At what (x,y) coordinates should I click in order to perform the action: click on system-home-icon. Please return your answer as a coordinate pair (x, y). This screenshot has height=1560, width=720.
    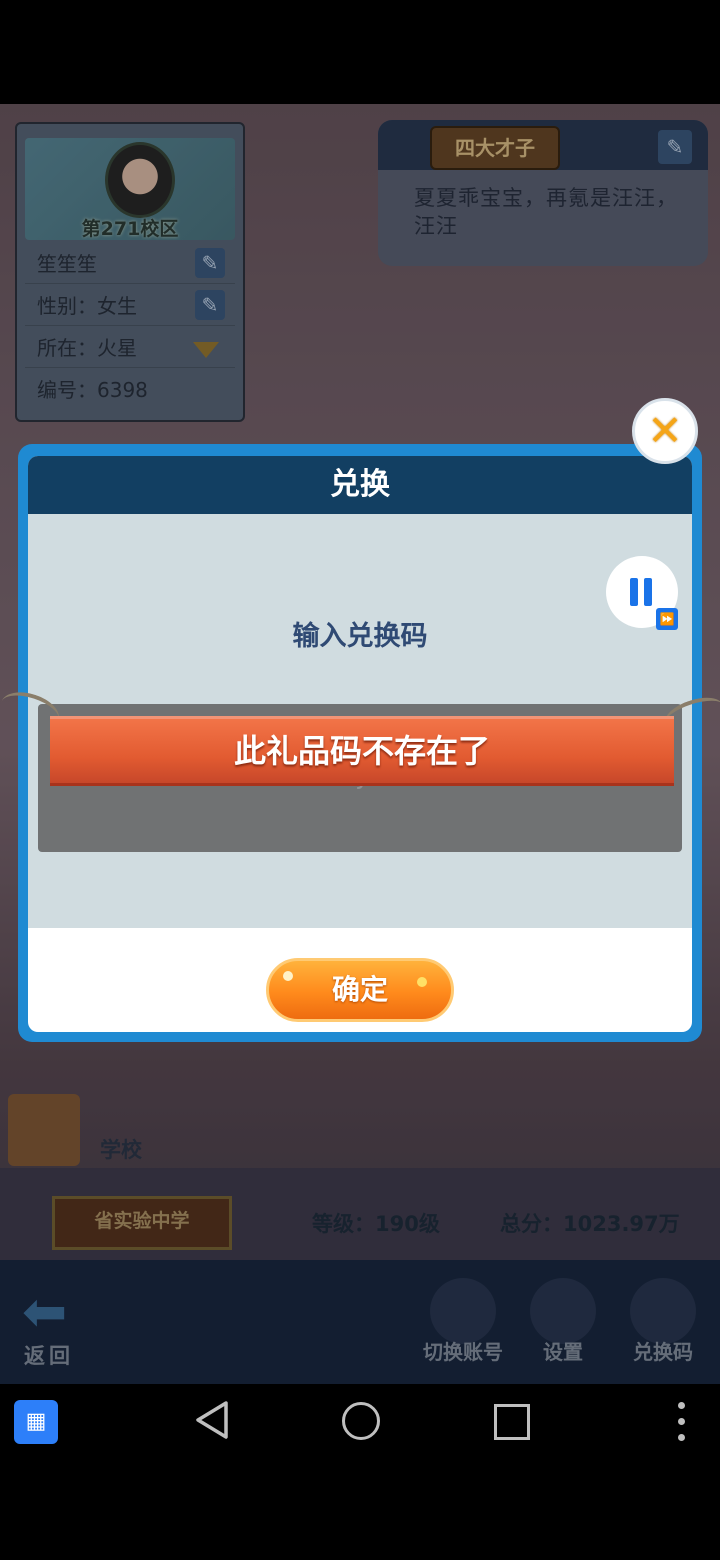
    Looking at the image, I should click on (361, 1421).